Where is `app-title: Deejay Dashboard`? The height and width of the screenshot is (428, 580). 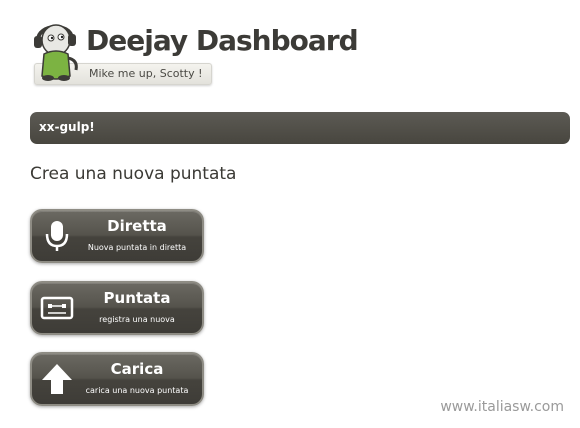 app-title: Deejay Dashboard is located at coordinates (222, 40).